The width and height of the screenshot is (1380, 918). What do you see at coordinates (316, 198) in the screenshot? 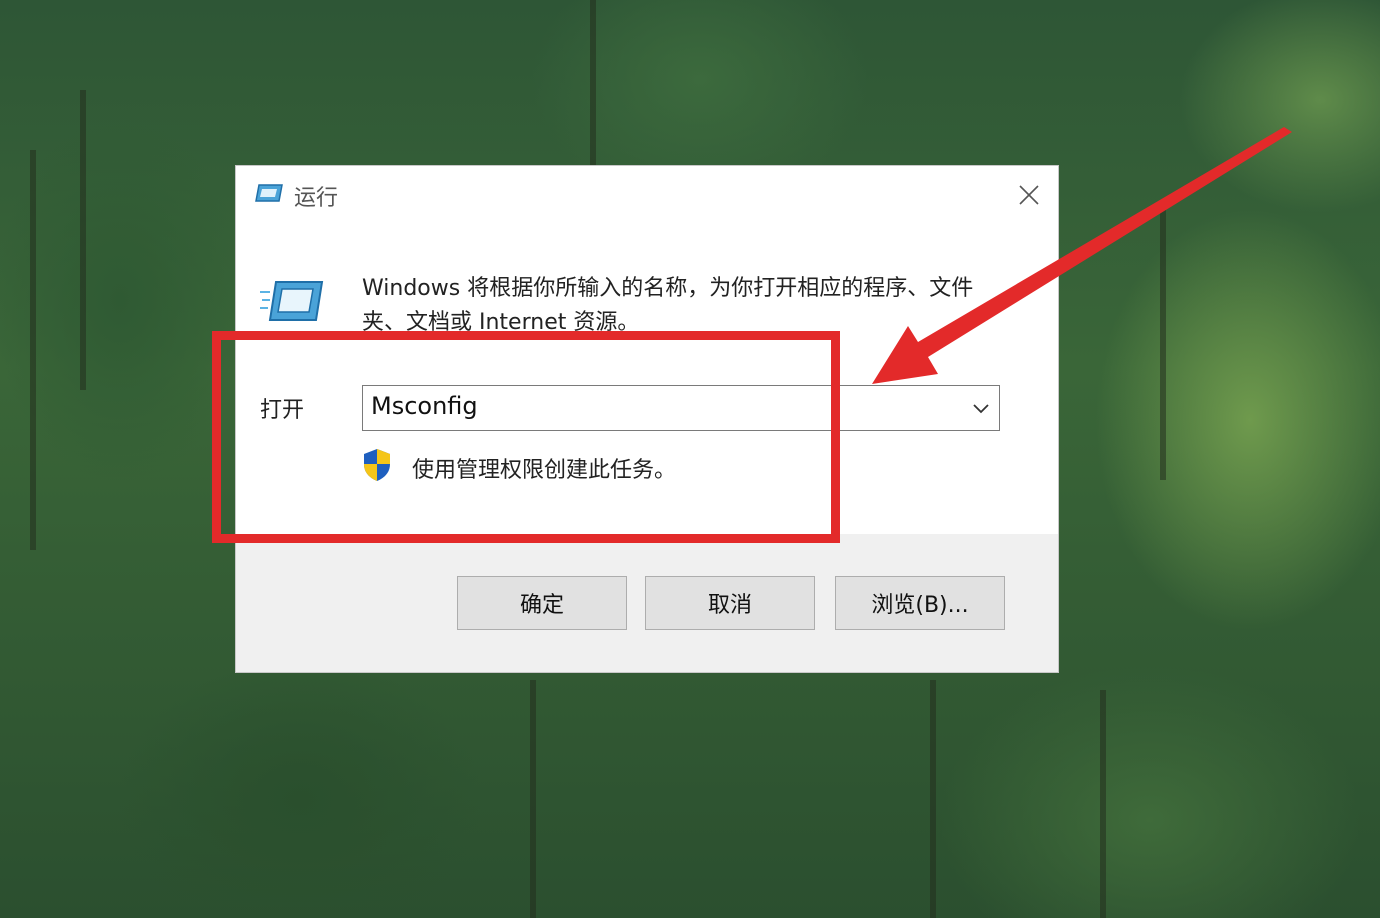
I see `window-title: 运行` at bounding box center [316, 198].